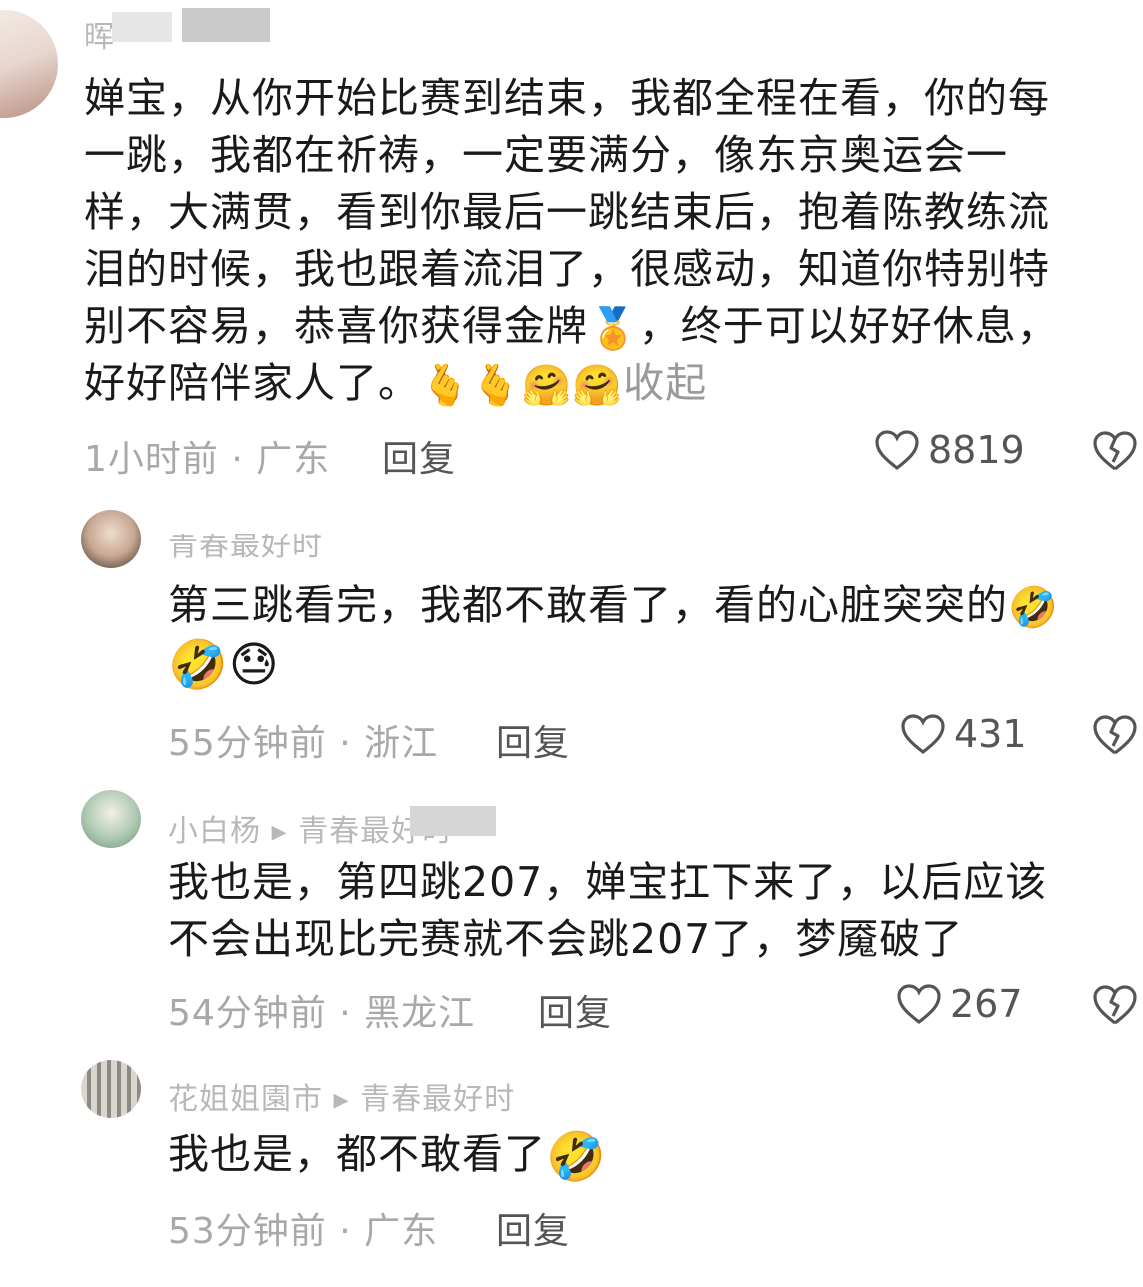  I want to click on comment-text: 第三跳看完，我都不敢看了，看的心脏突突的🤣 🤣😓, so click(613, 634).